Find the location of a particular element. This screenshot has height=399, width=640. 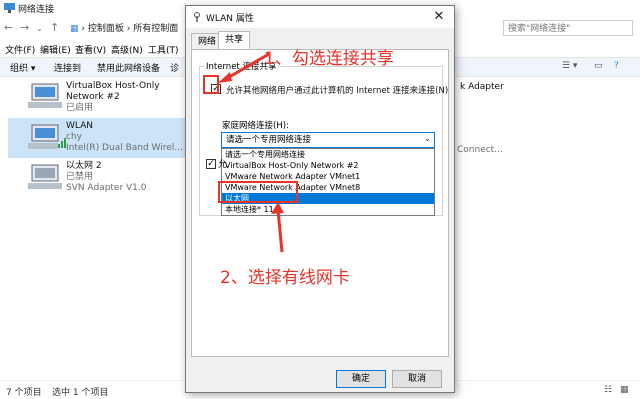

annotation-step2: 2、选择有线网卡 is located at coordinates (285, 278).